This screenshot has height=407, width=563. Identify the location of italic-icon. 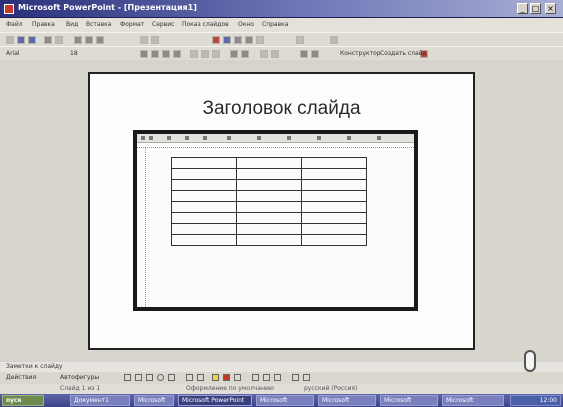
(155, 54).